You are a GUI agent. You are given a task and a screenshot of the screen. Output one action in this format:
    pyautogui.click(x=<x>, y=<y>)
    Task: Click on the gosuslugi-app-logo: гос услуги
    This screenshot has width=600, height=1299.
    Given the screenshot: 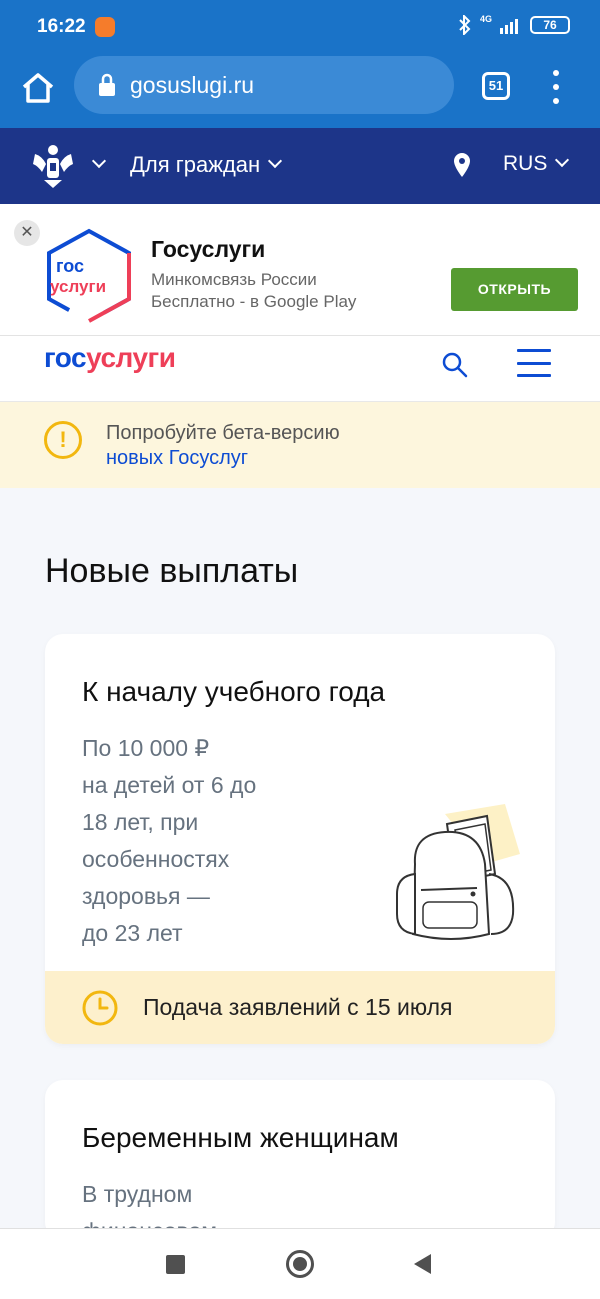 What is the action you would take?
    pyautogui.click(x=89, y=276)
    